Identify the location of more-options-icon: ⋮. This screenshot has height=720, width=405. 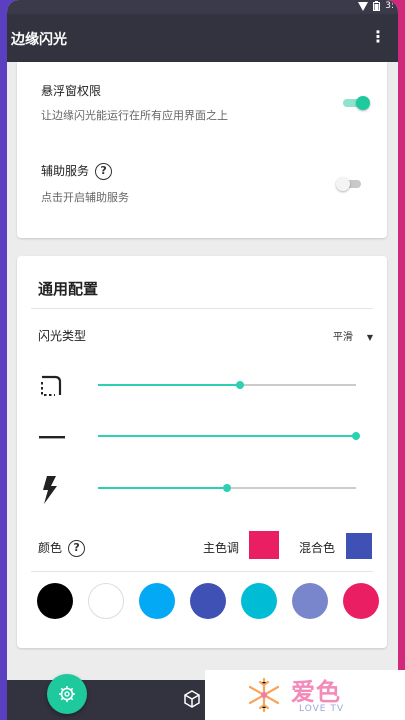
(378, 36).